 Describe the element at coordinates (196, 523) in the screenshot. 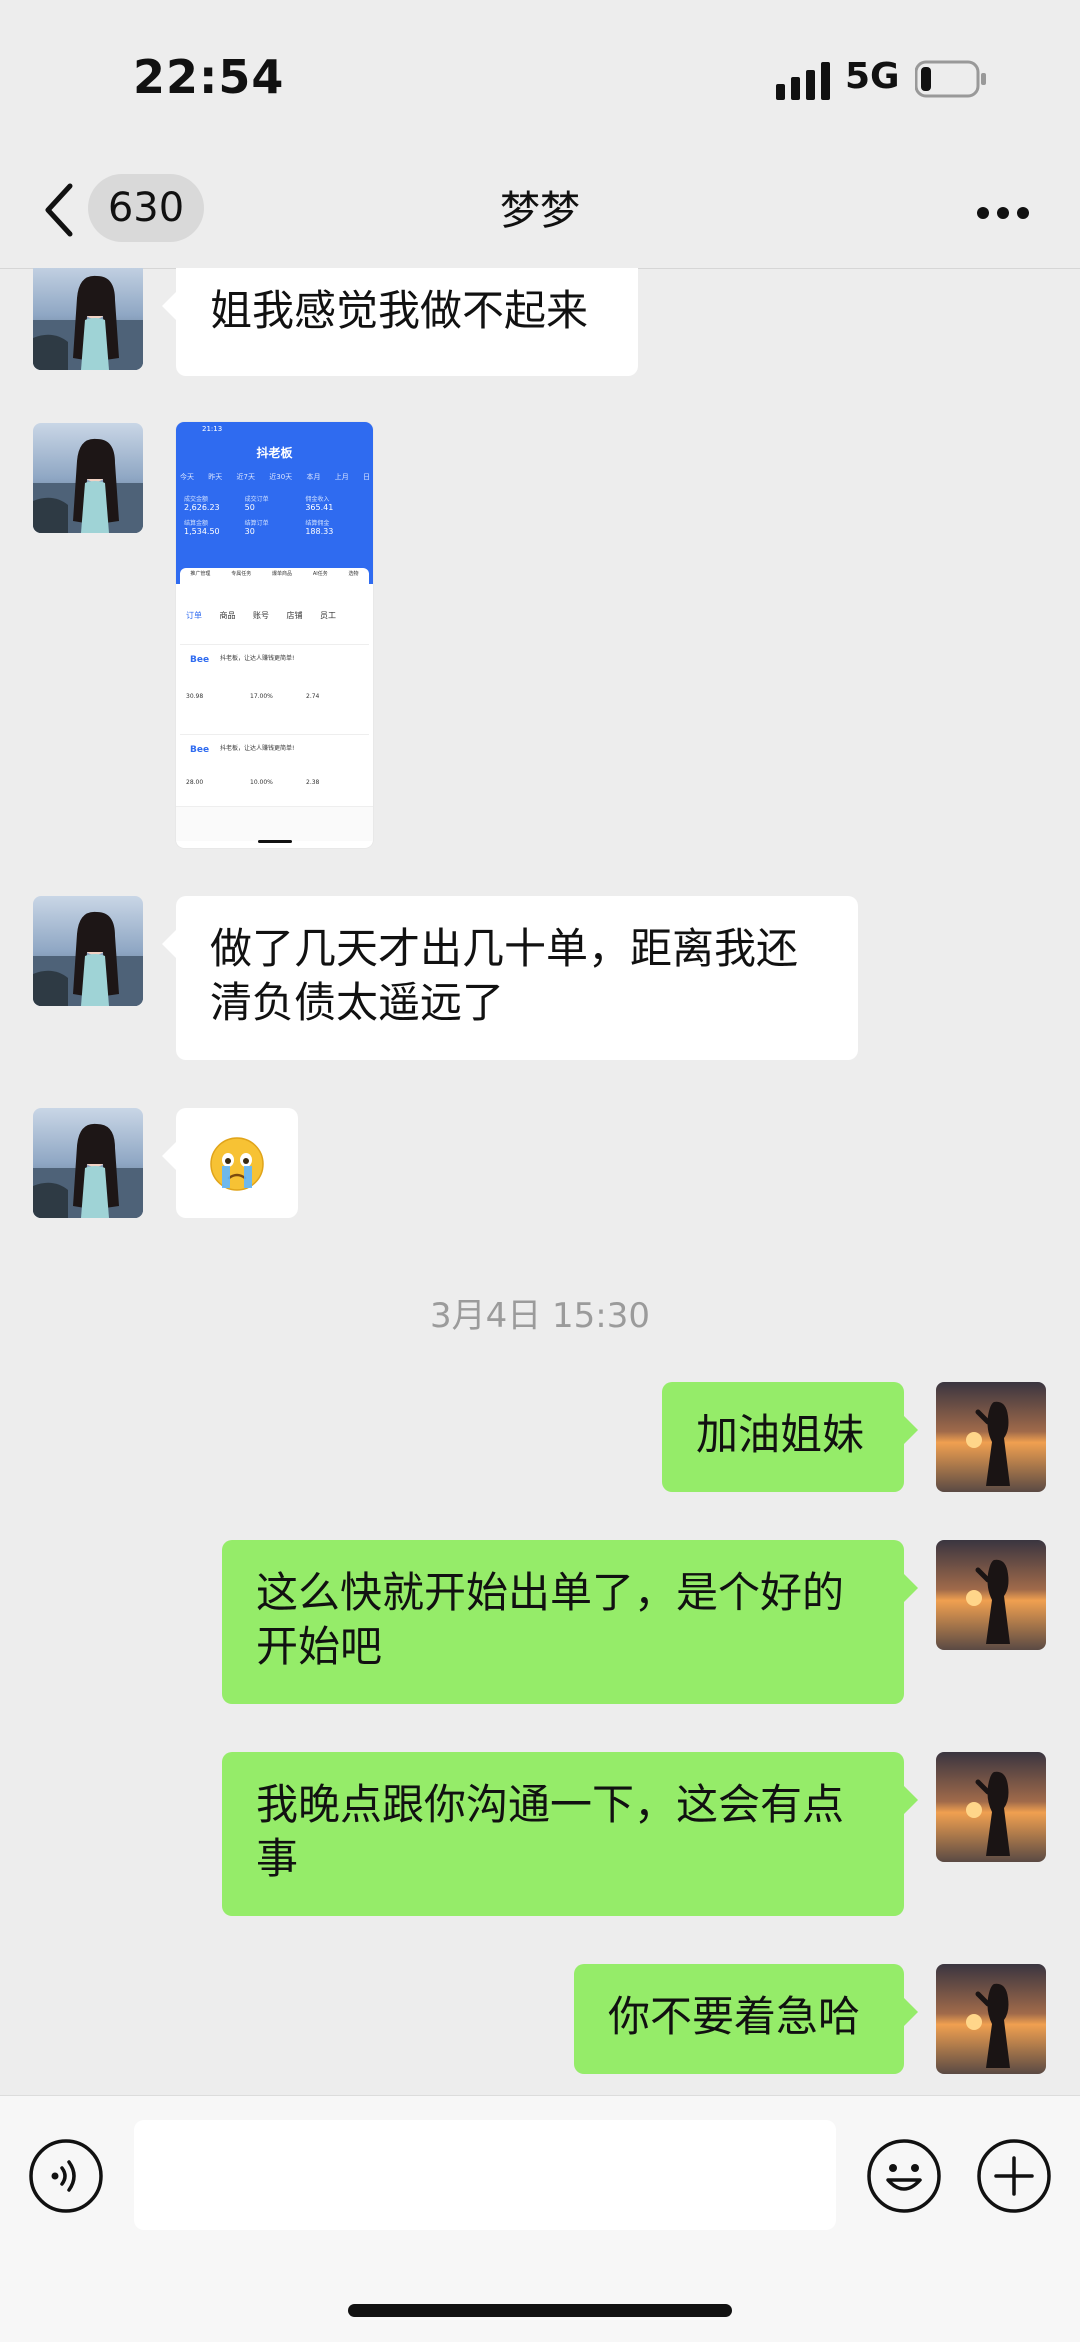

I see `stat-label: 结算金额` at that location.